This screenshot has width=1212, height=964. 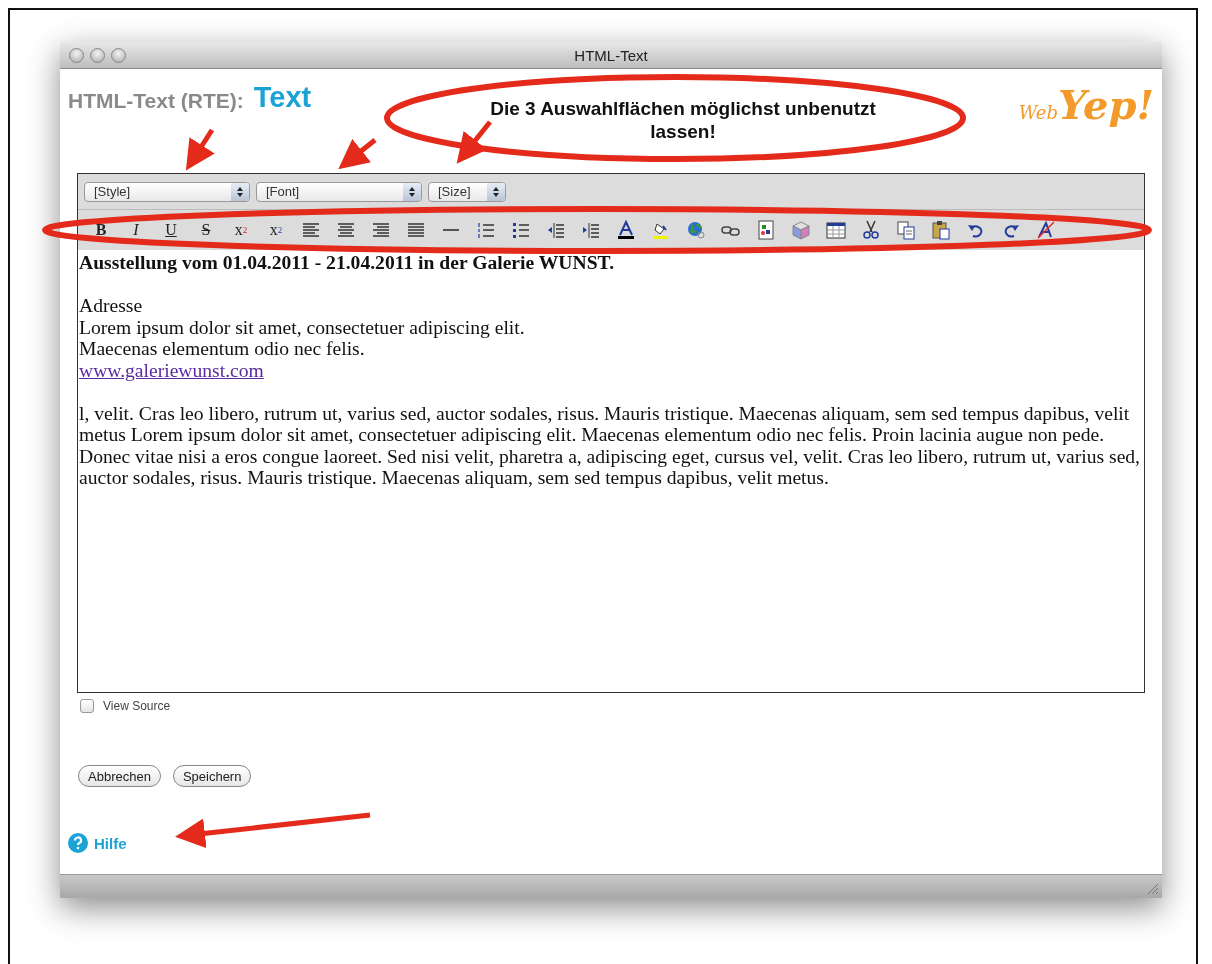 What do you see at coordinates (136, 230) in the screenshot?
I see `format-button: I` at bounding box center [136, 230].